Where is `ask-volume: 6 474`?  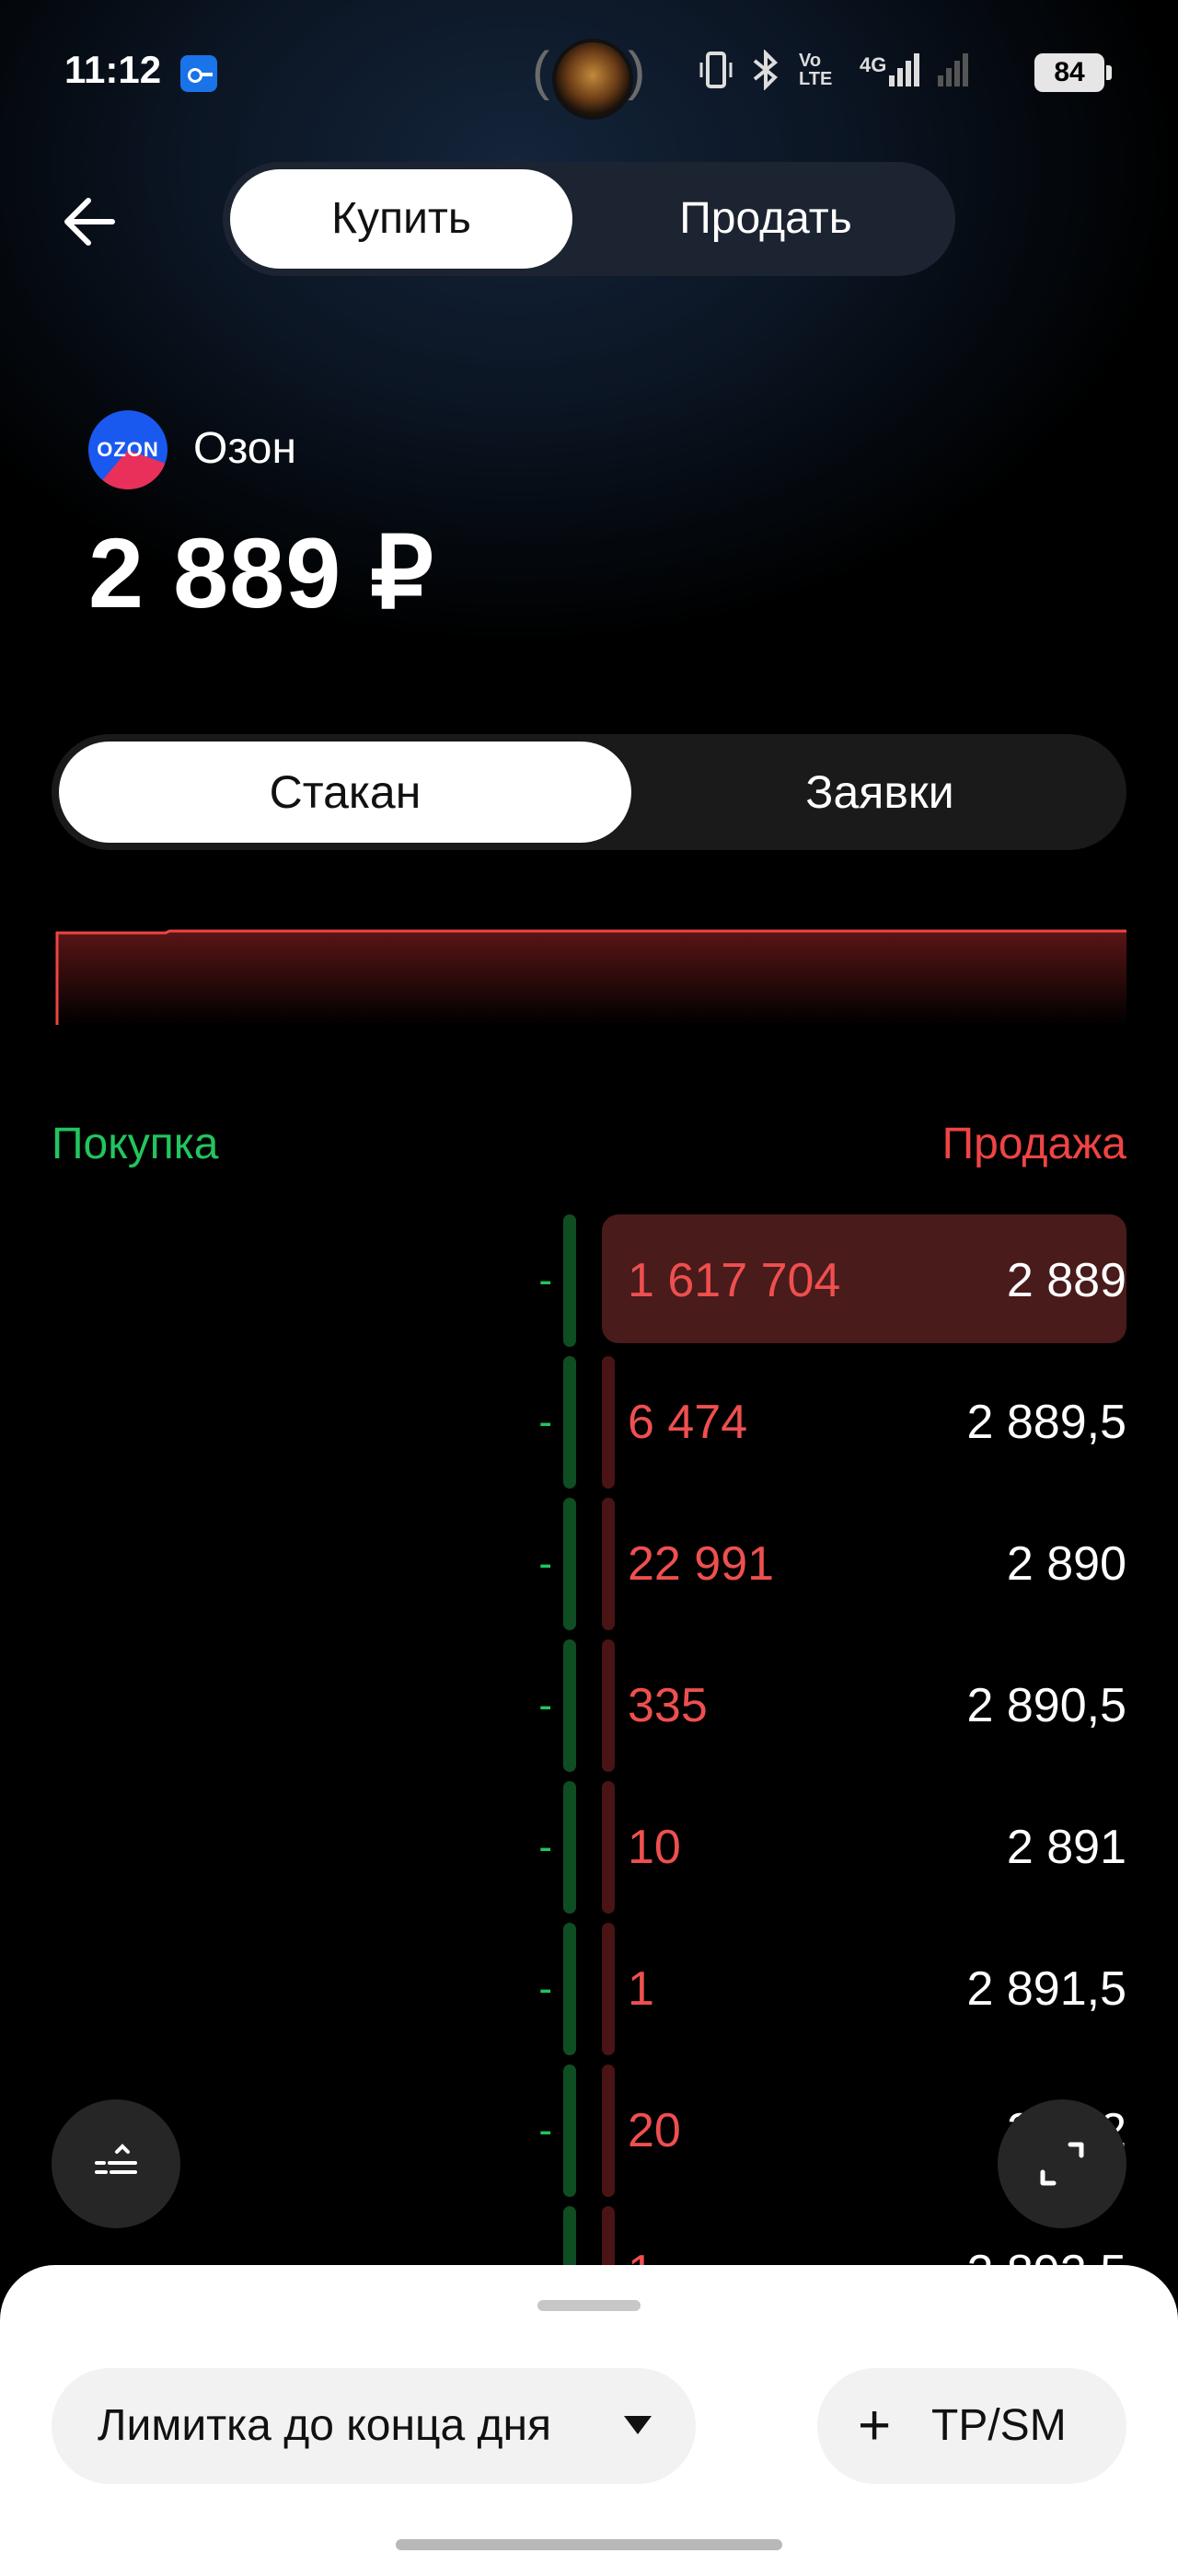 ask-volume: 6 474 is located at coordinates (688, 1422).